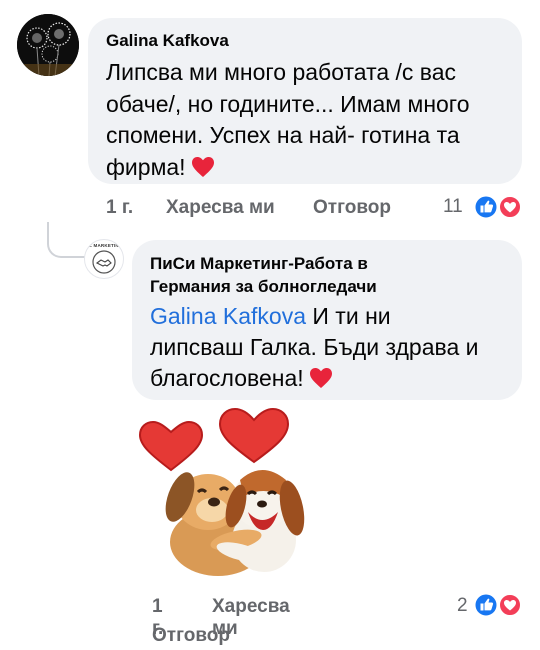 Image resolution: width=540 pixels, height=650 pixels. Describe the element at coordinates (352, 208) in the screenshot. I see `comment-reply-button: Отговор` at that location.